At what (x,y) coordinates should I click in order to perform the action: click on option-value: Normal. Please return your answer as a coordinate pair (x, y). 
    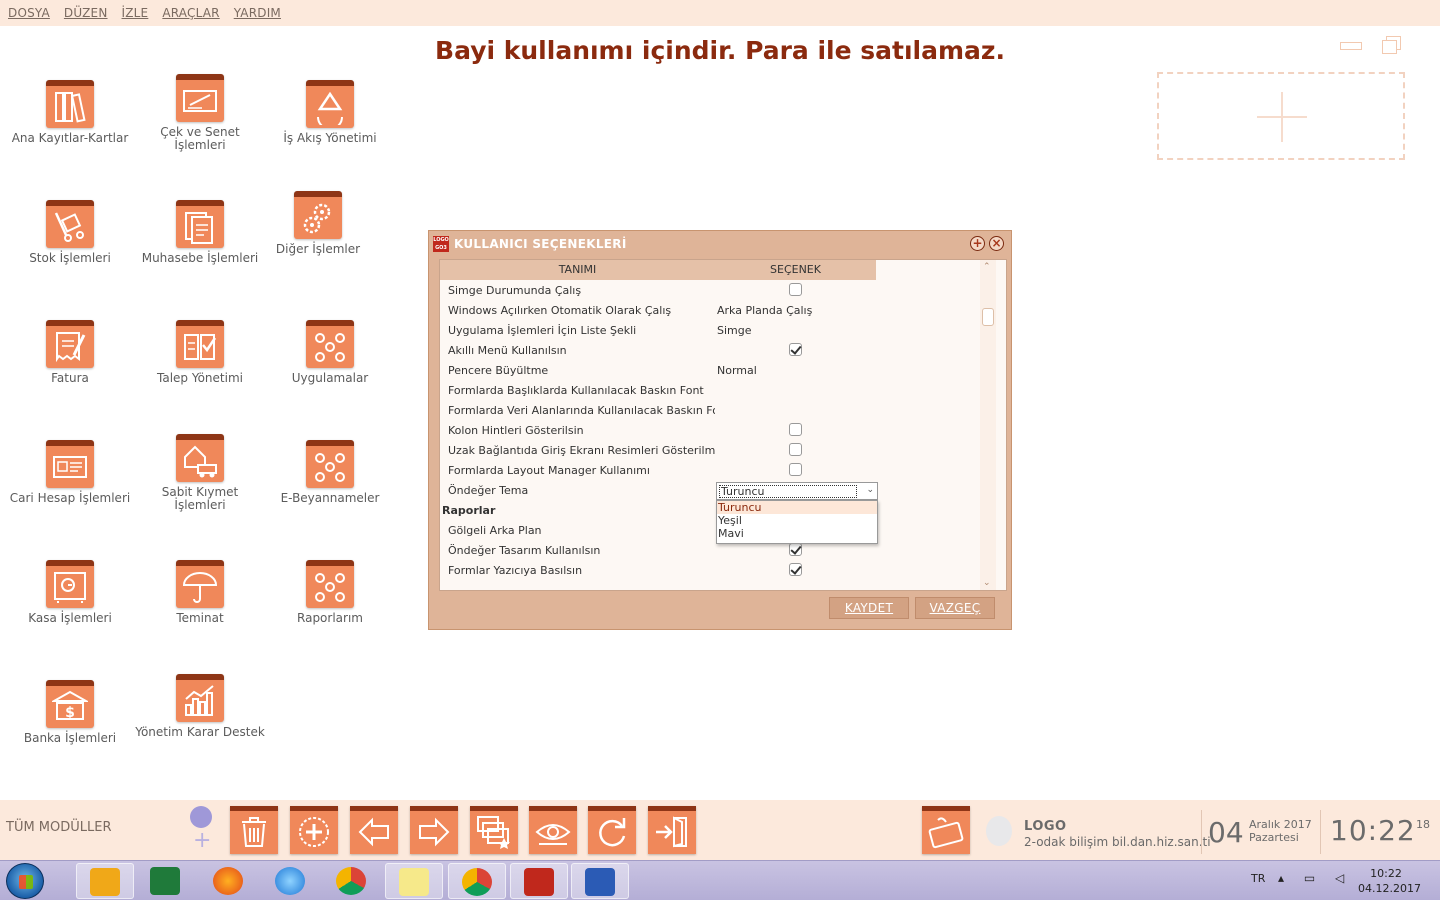
    Looking at the image, I should click on (805, 370).